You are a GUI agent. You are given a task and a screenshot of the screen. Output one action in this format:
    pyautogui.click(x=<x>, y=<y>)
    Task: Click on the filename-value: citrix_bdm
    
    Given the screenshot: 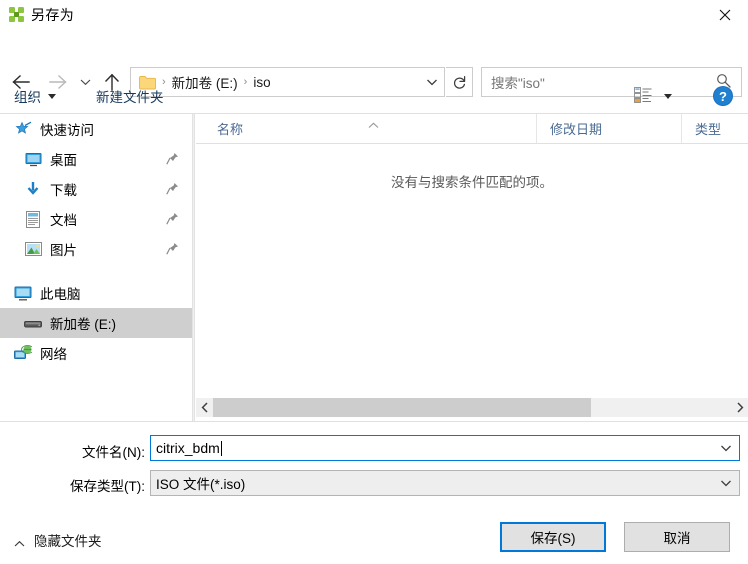 What is the action you would take?
    pyautogui.click(x=188, y=448)
    